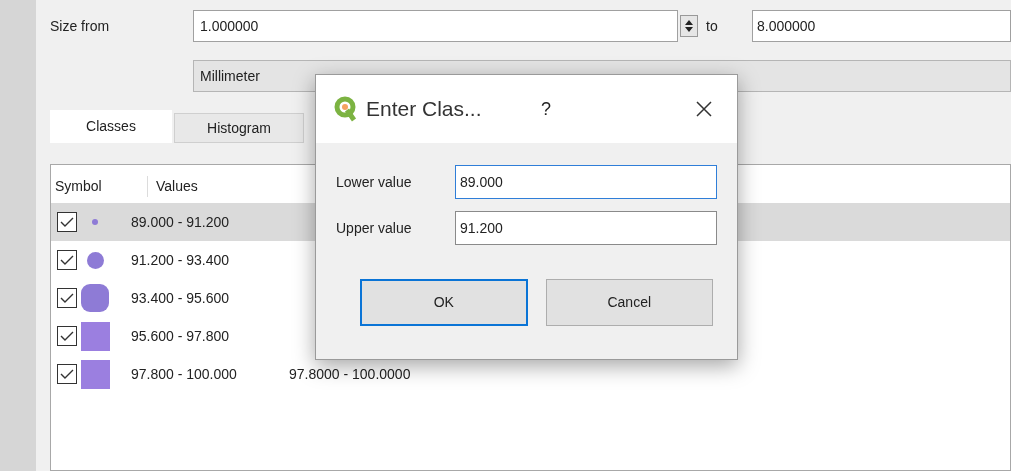  Describe the element at coordinates (184, 374) in the screenshot. I see `value-range: 97.800 - 100.000` at that location.